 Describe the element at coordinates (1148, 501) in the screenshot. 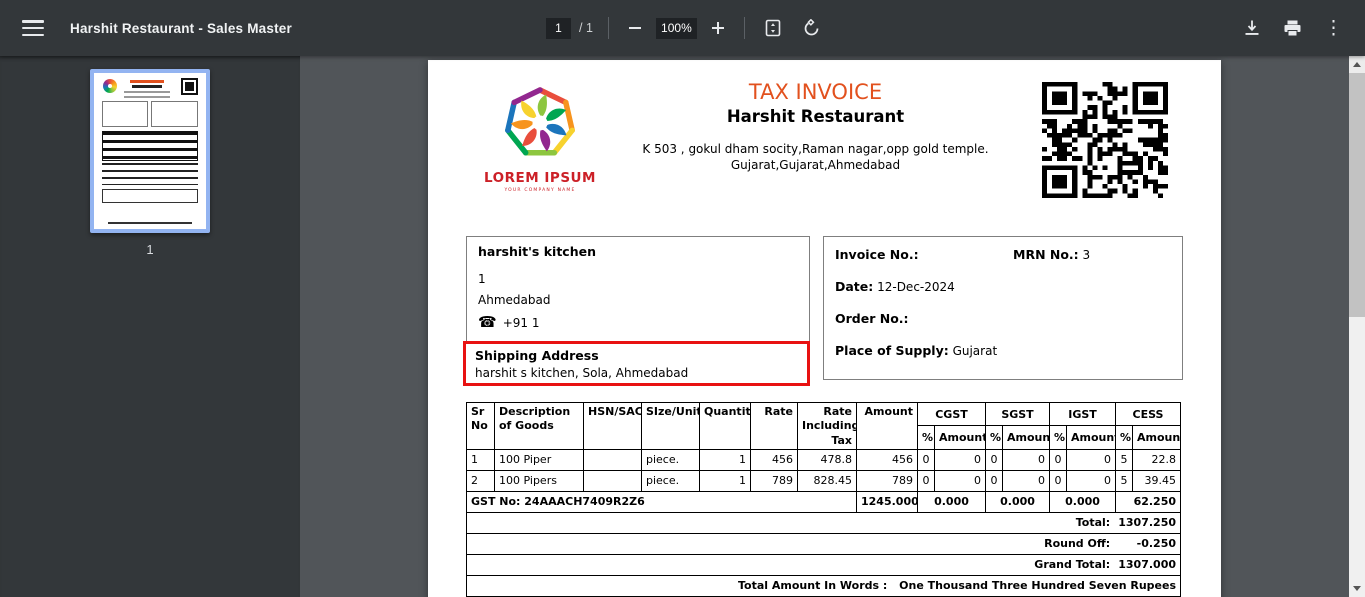

I see `cess-total: 62.250` at that location.